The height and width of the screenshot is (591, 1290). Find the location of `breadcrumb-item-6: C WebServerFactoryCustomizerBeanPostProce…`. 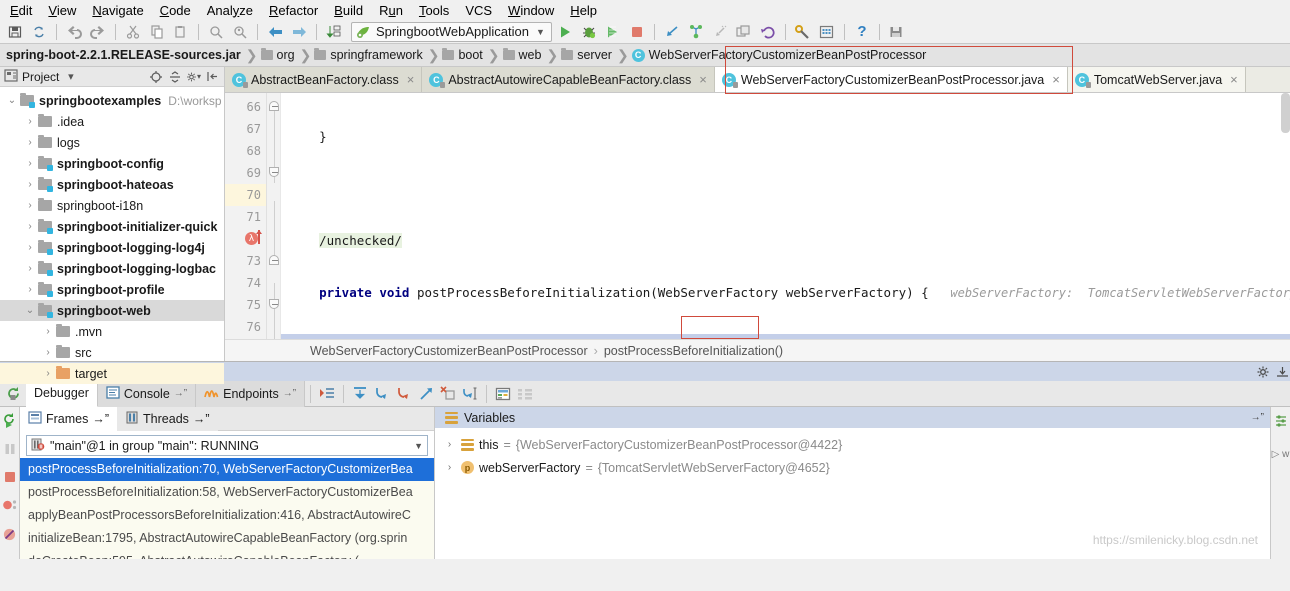

breadcrumb-item-6: C WebServerFactoryCustomizerBeanPostProce… is located at coordinates (780, 55).